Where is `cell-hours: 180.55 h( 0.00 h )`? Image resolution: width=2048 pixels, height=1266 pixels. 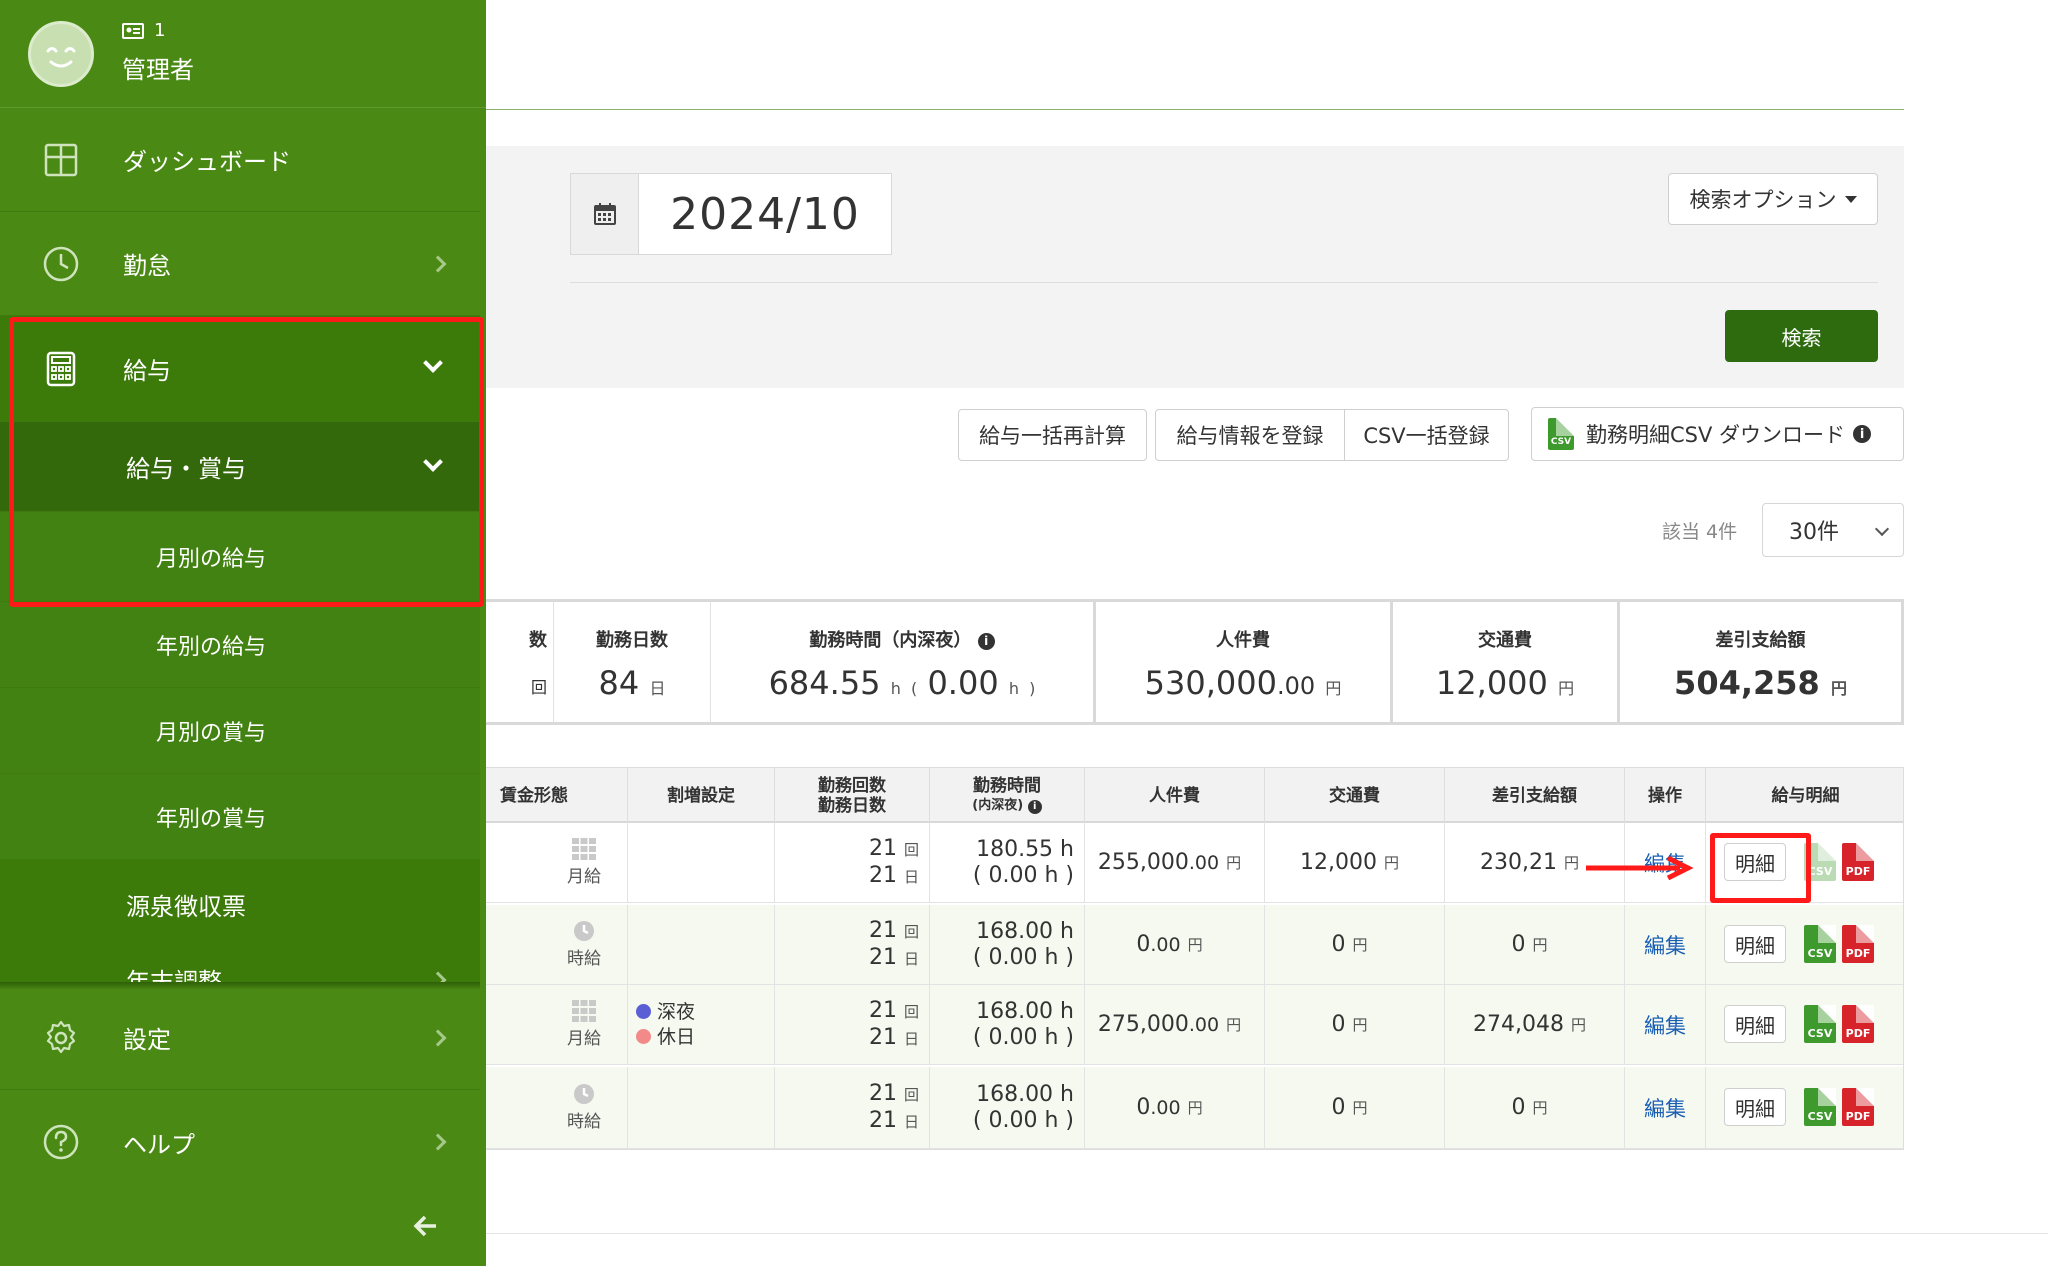 cell-hours: 180.55 h( 0.00 h ) is located at coordinates (1006, 862).